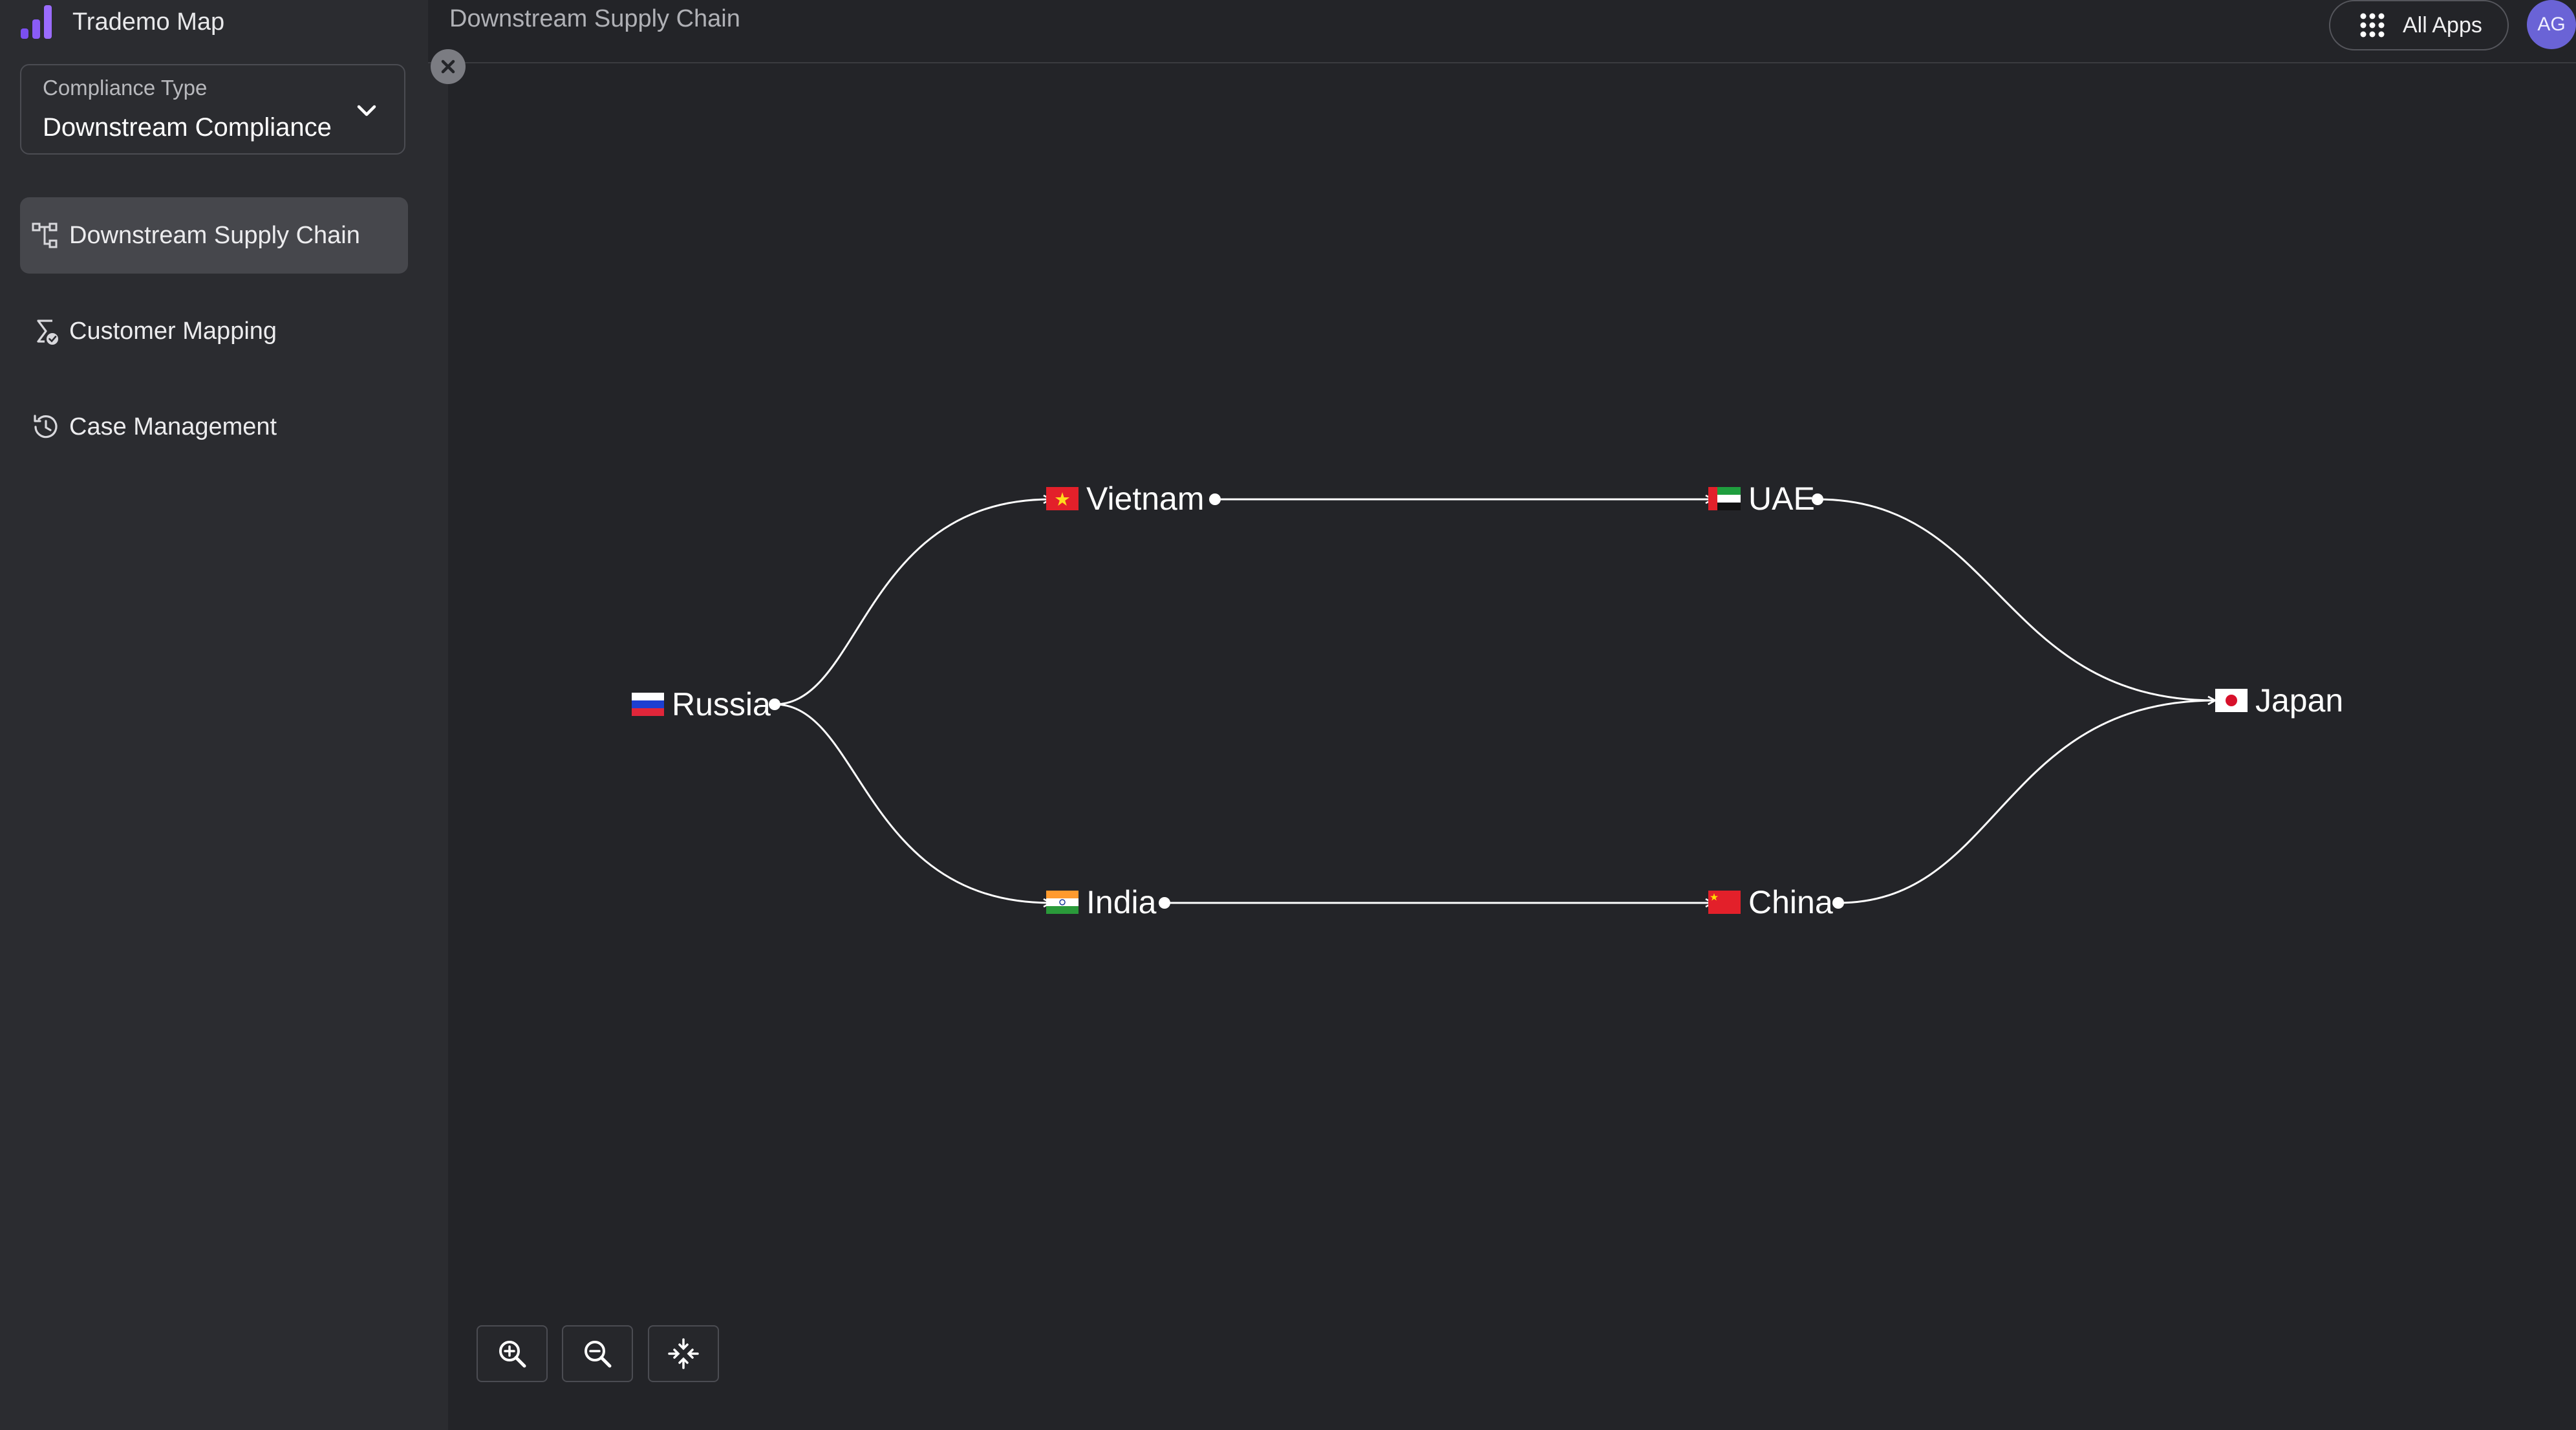 The image size is (2576, 1430). Describe the element at coordinates (1121, 902) in the screenshot. I see `node-label: India` at that location.